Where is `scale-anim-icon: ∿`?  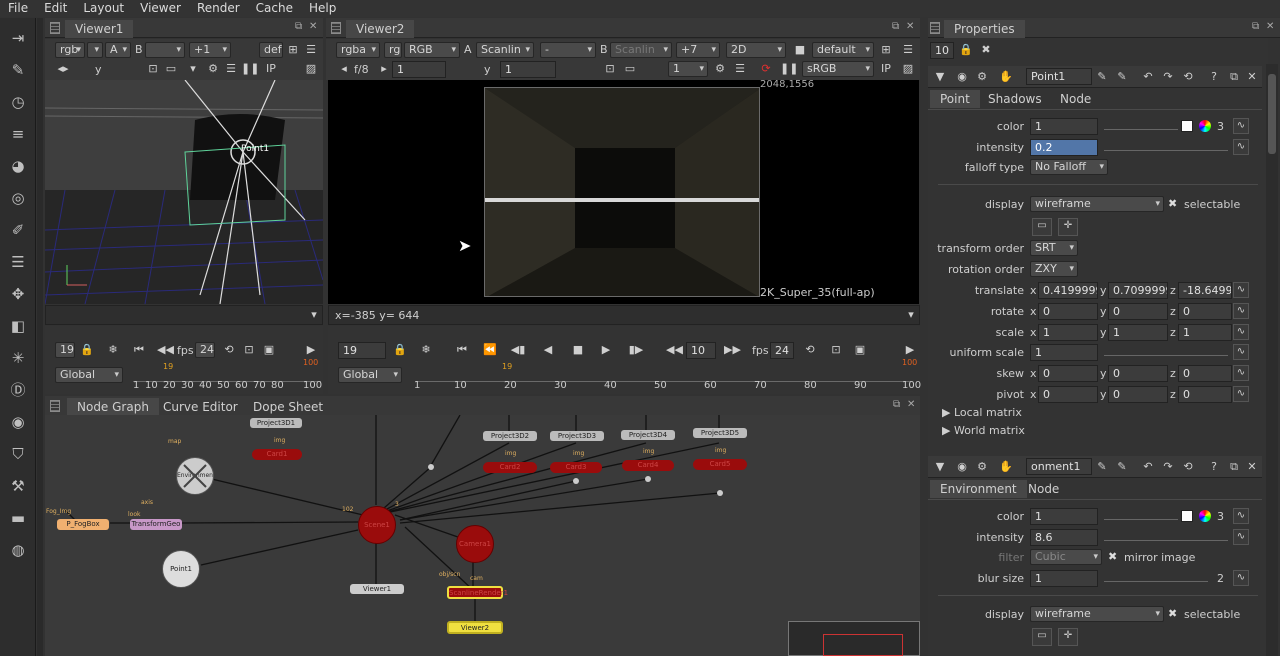
scale-anim-icon: ∿ is located at coordinates (1241, 332).